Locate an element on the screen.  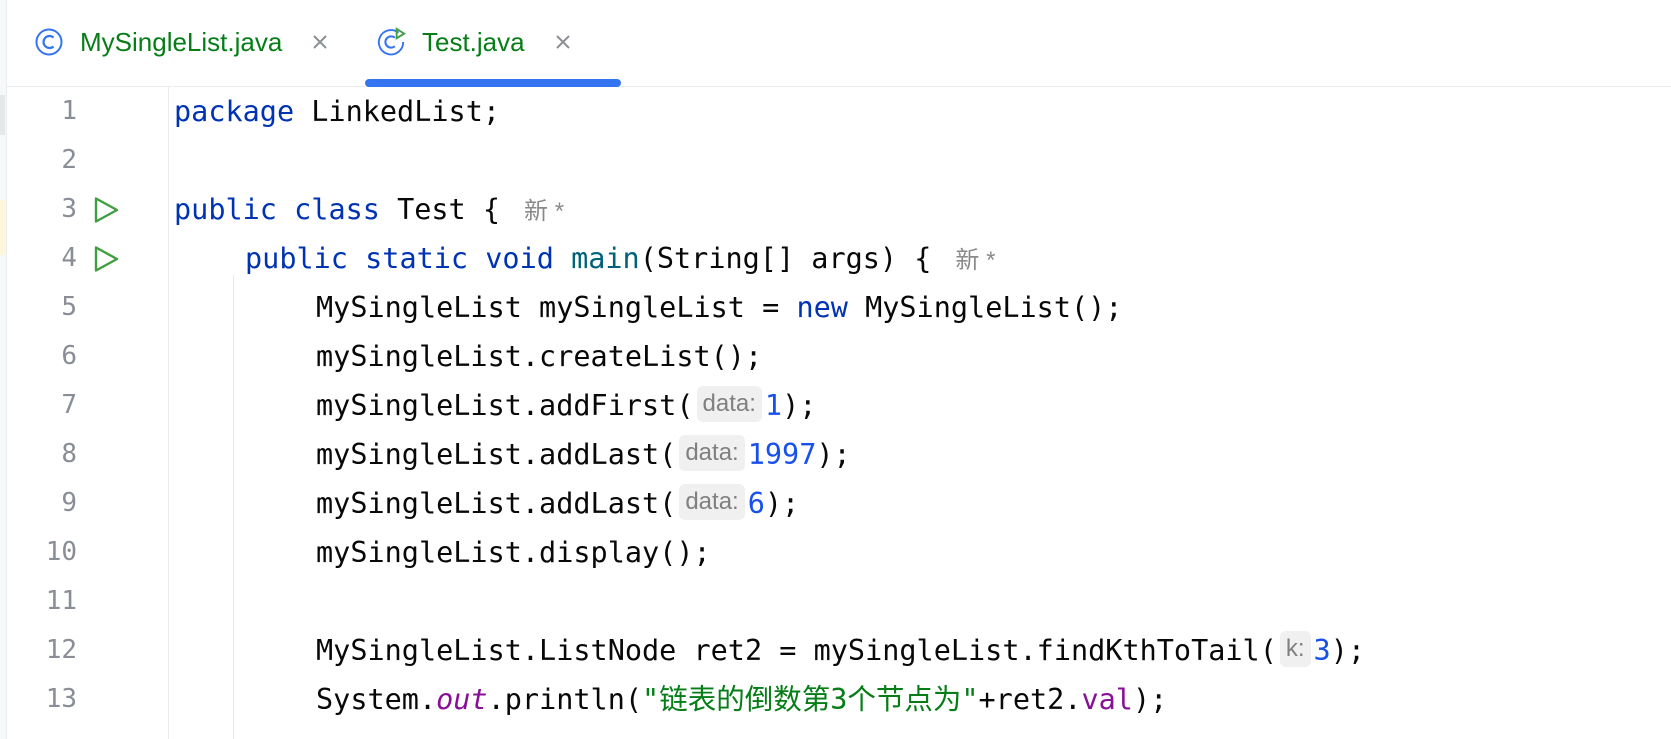
code-text: mySingleList.createList(); is located at coordinates (539, 356).